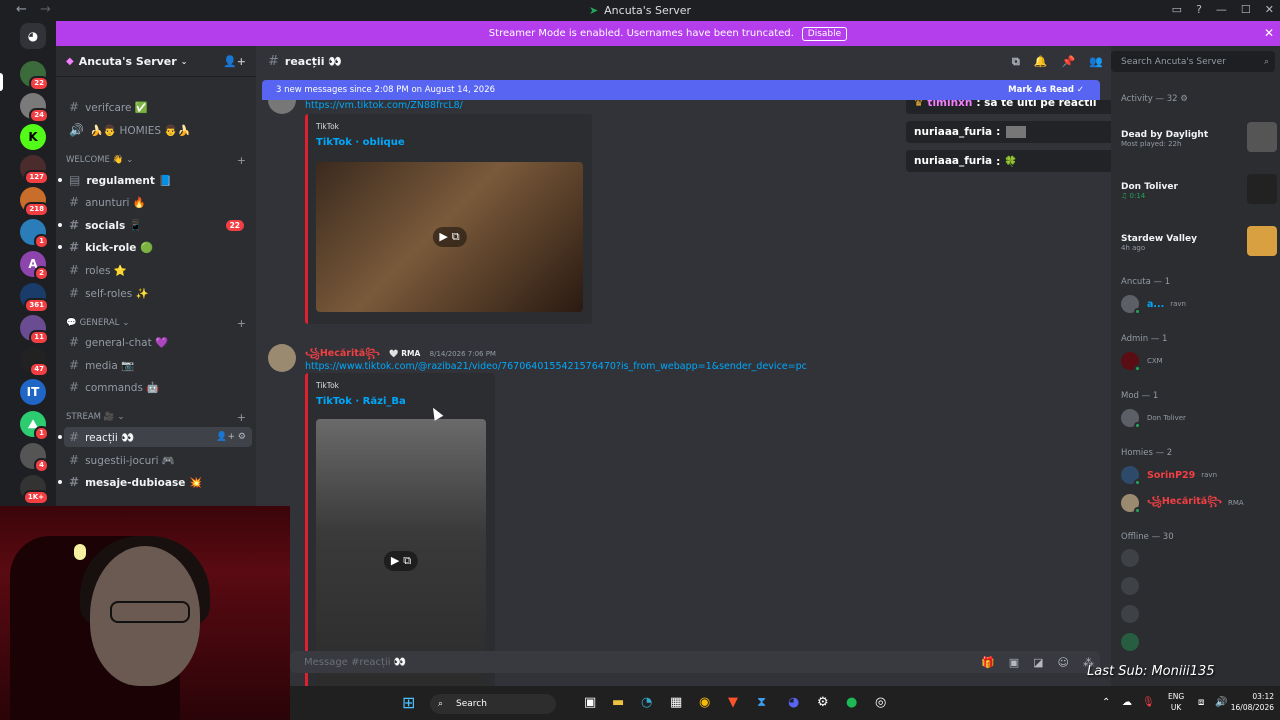  What do you see at coordinates (384, 105) in the screenshot?
I see `message-link: https://vm.tiktok.com/ZN88frcL8/` at bounding box center [384, 105].